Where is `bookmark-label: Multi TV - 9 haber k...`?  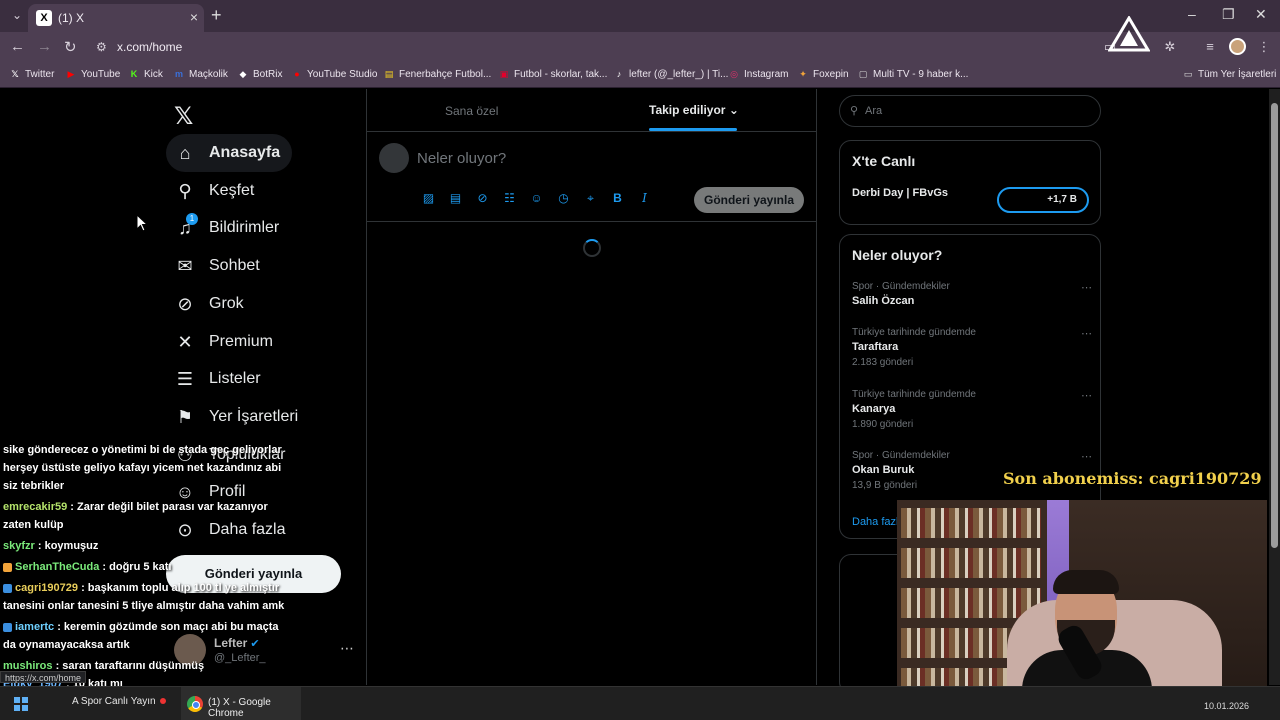 bookmark-label: Multi TV - 9 haber k... is located at coordinates (921, 74).